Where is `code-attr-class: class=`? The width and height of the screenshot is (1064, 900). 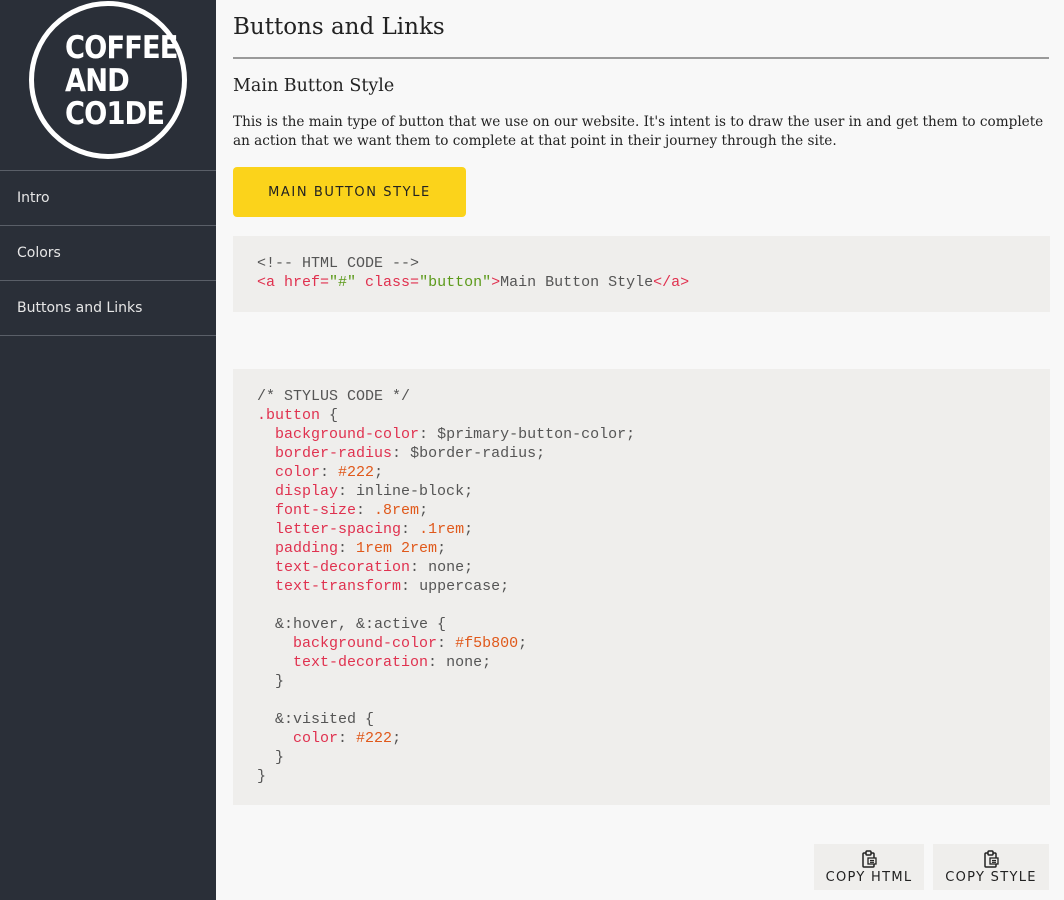 code-attr-class: class= is located at coordinates (388, 282).